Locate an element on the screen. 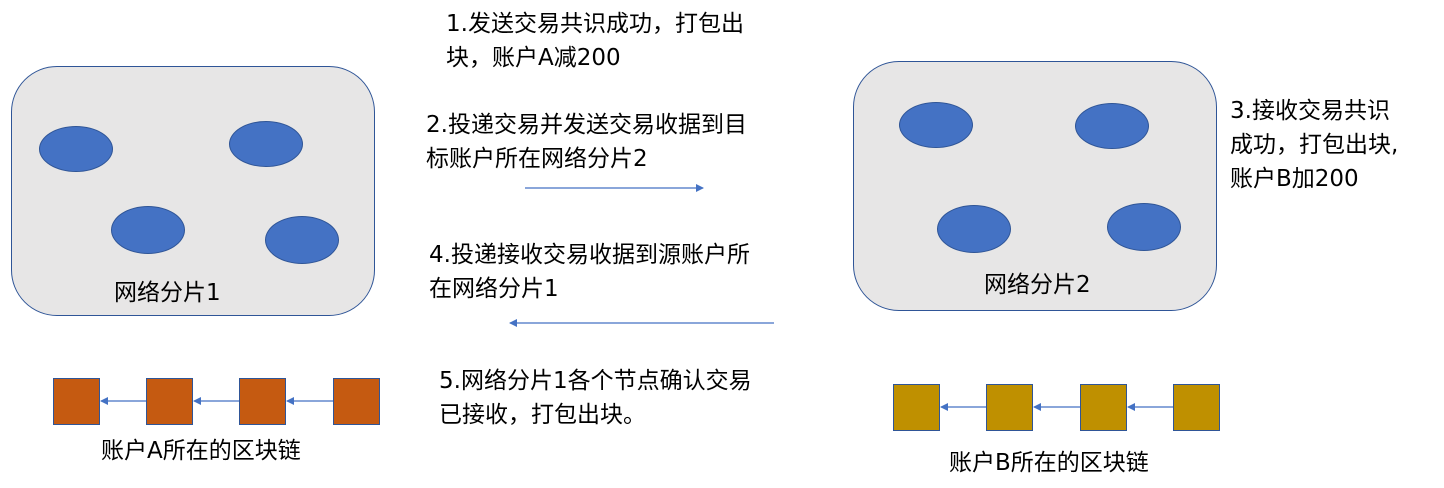 Image resolution: width=1444 pixels, height=488 pixels. chain-b-label: 账户B所在的区块链 is located at coordinates (1049, 463).